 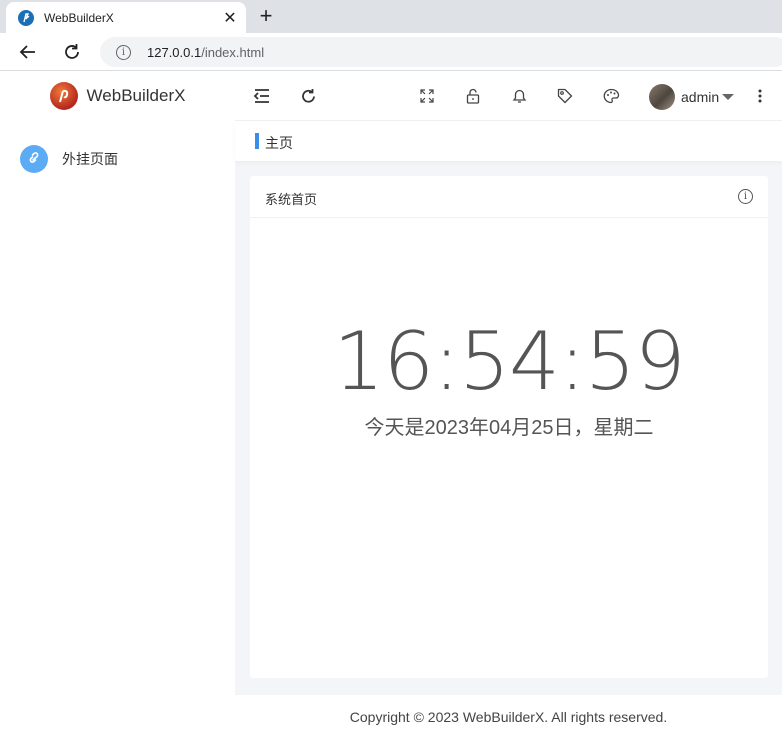 I want to click on menu-fold-icon, so click(x=262, y=96).